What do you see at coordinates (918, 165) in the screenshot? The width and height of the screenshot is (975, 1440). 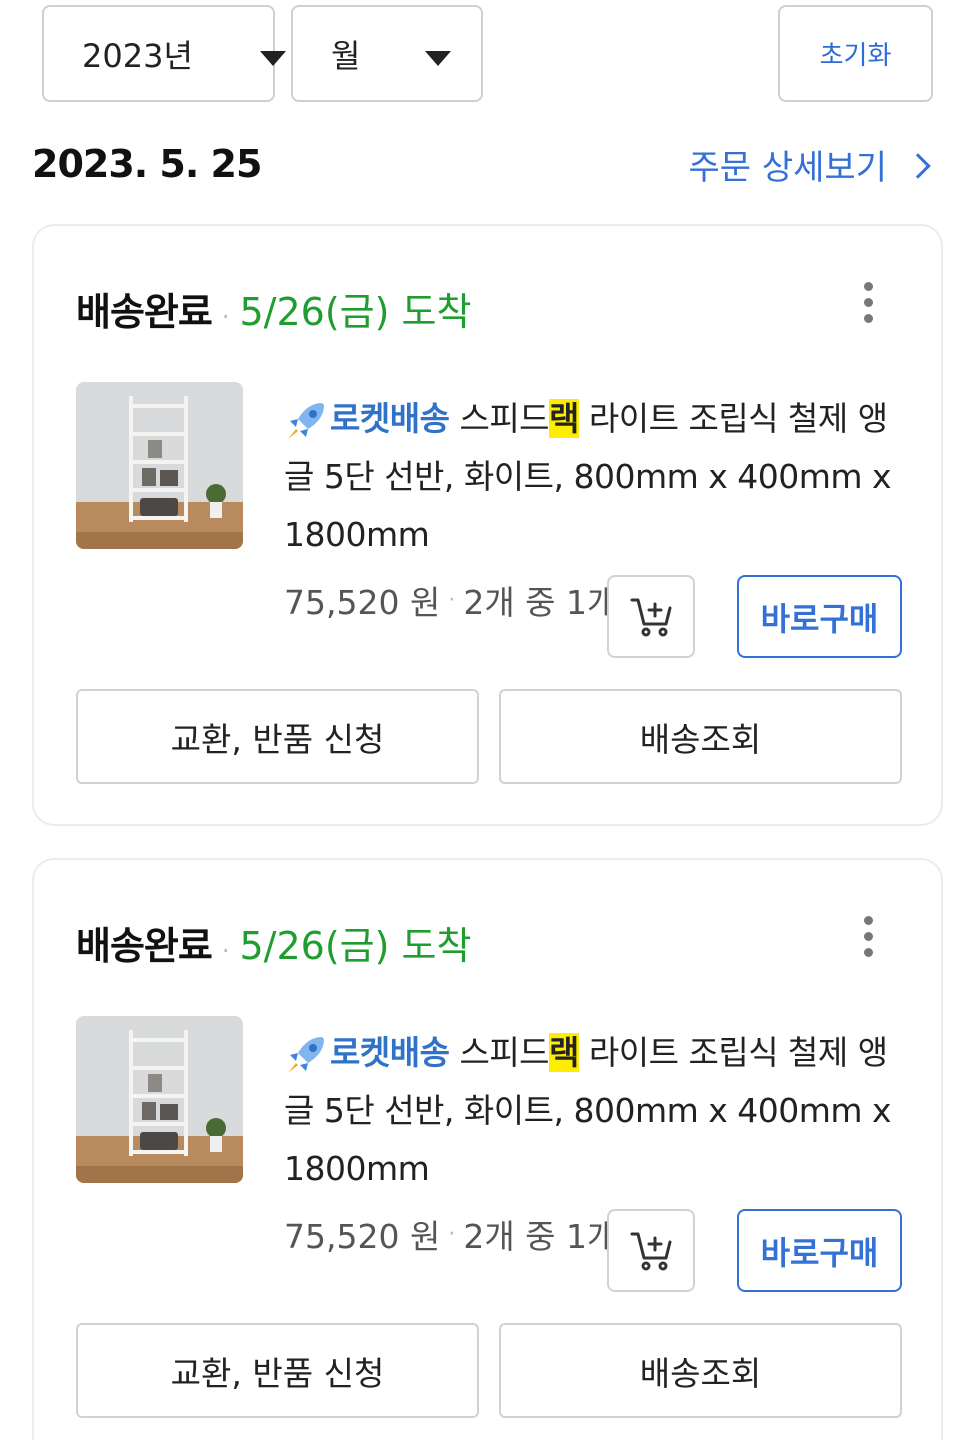 I see `chevron-right-icon` at bounding box center [918, 165].